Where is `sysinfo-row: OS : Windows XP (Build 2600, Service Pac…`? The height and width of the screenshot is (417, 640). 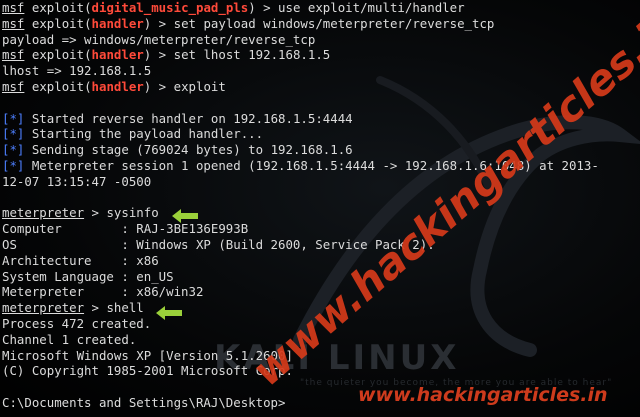
sysinfo-row: OS : Windows XP (Build 2600, Service Pac… is located at coordinates (218, 244).